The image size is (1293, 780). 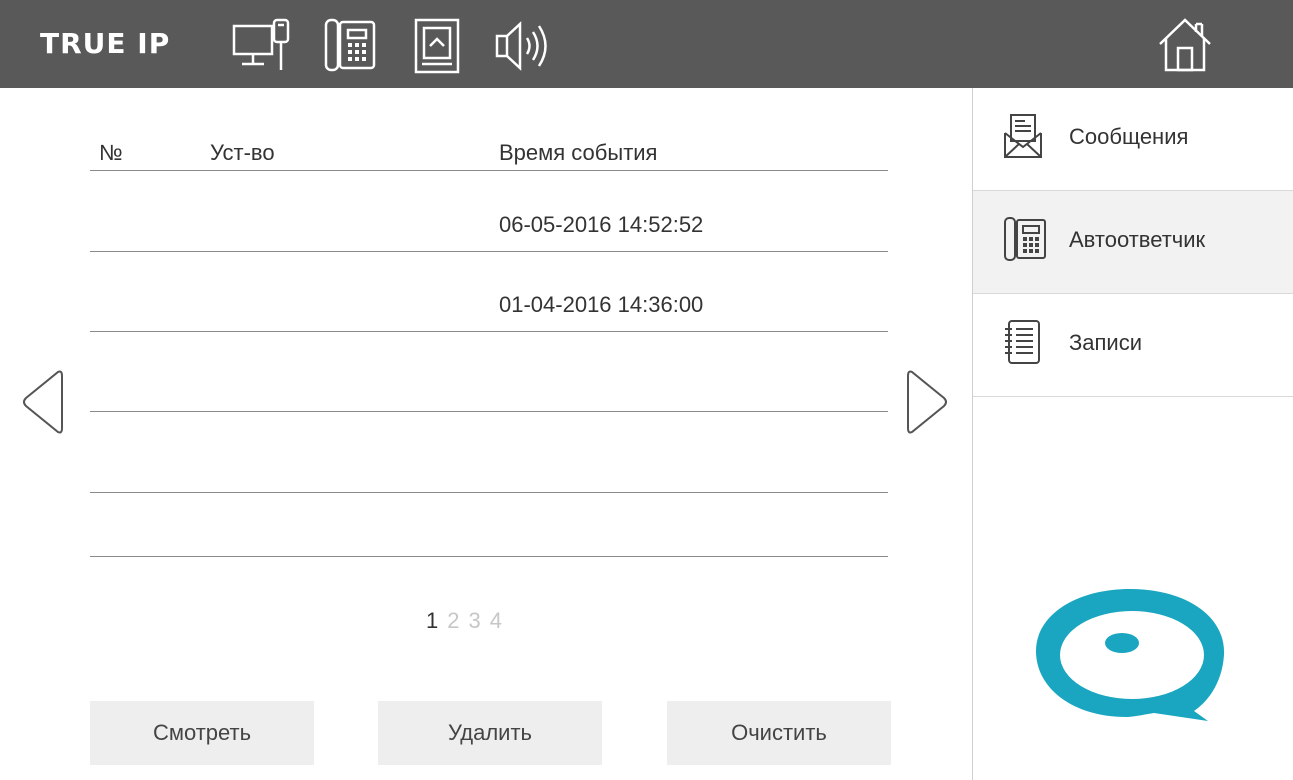 What do you see at coordinates (105, 43) in the screenshot?
I see `brand-title: TRUE IP` at bounding box center [105, 43].